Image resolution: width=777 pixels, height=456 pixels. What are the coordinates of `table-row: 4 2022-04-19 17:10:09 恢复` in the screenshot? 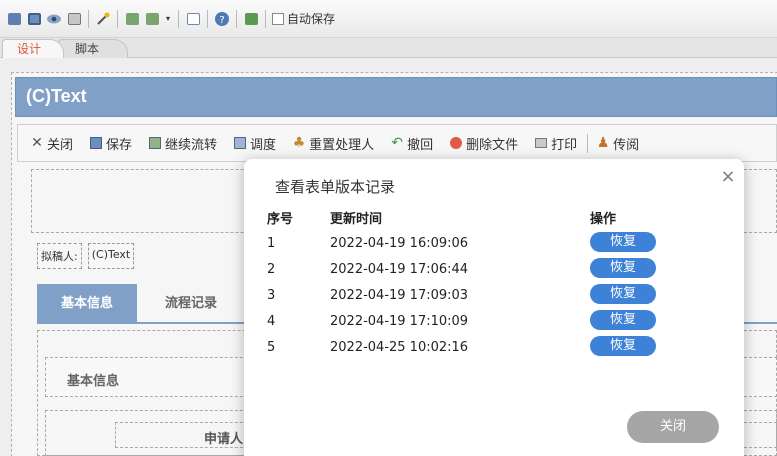 It's located at (494, 322).